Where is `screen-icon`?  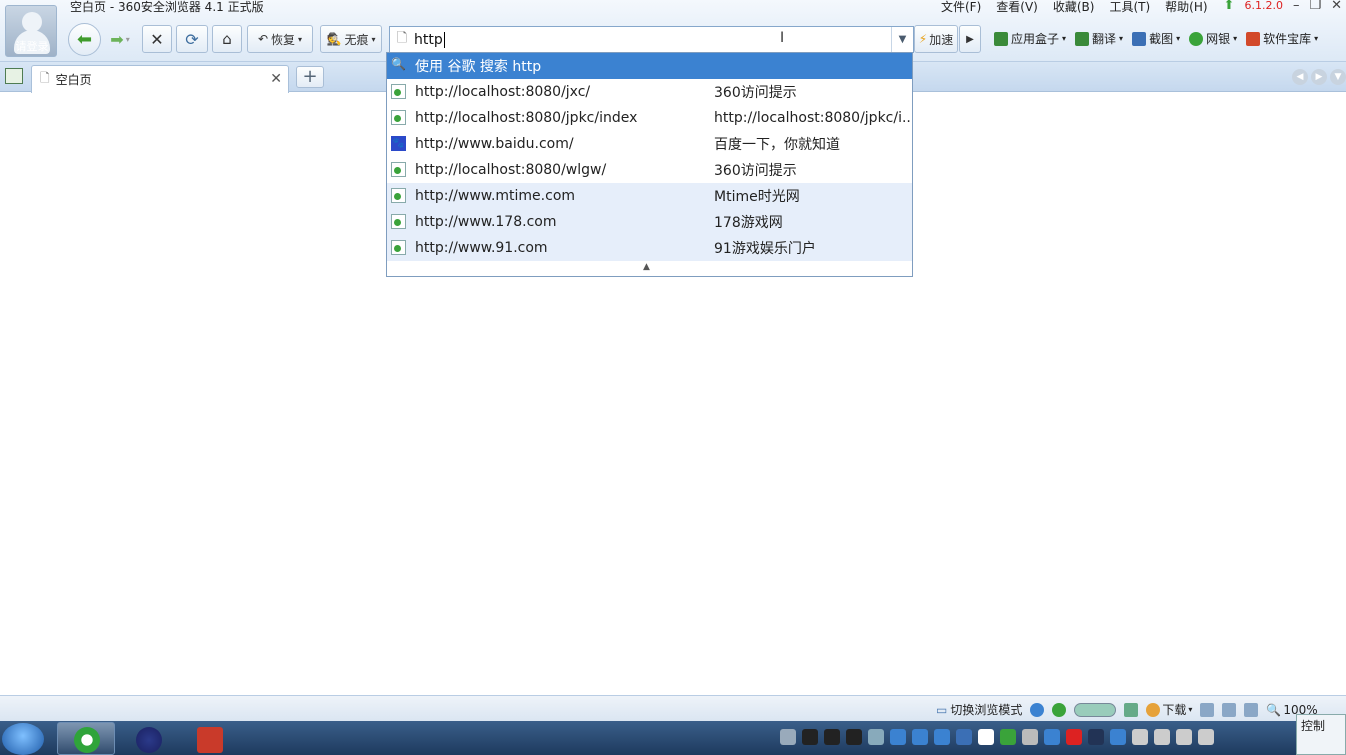 screen-icon is located at coordinates (1229, 709).